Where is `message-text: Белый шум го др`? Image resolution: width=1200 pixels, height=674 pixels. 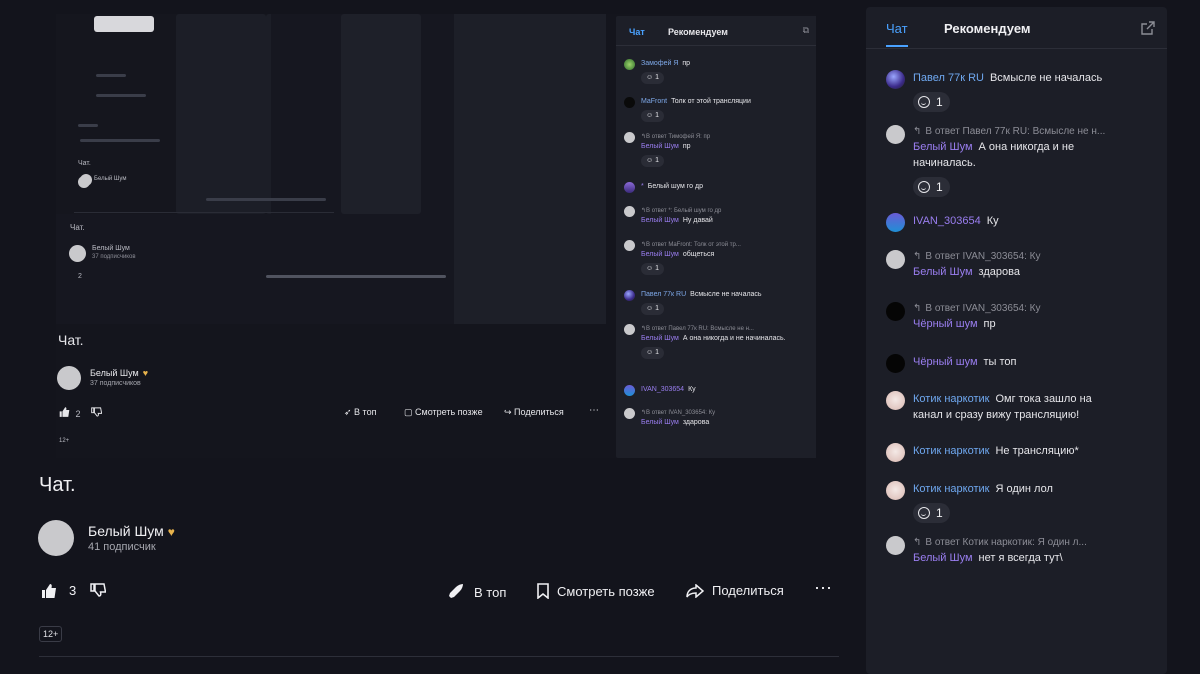
message-text: Белый шум го др is located at coordinates (675, 186).